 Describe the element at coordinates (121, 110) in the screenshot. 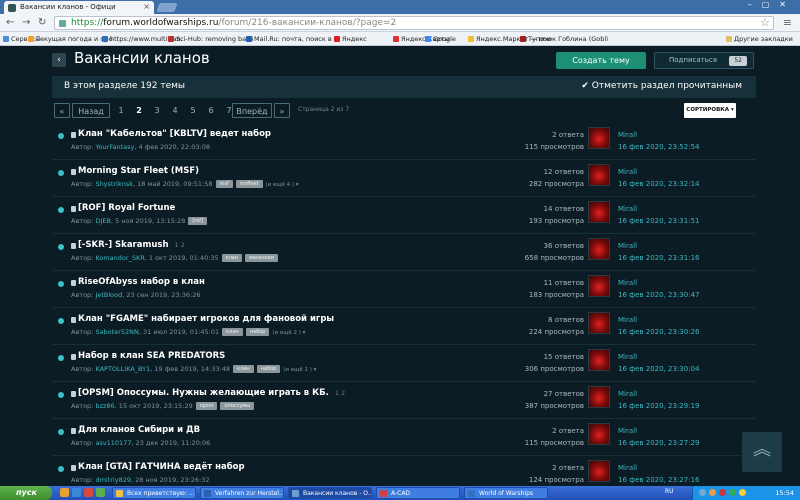

I see `page-number-1: 1` at that location.